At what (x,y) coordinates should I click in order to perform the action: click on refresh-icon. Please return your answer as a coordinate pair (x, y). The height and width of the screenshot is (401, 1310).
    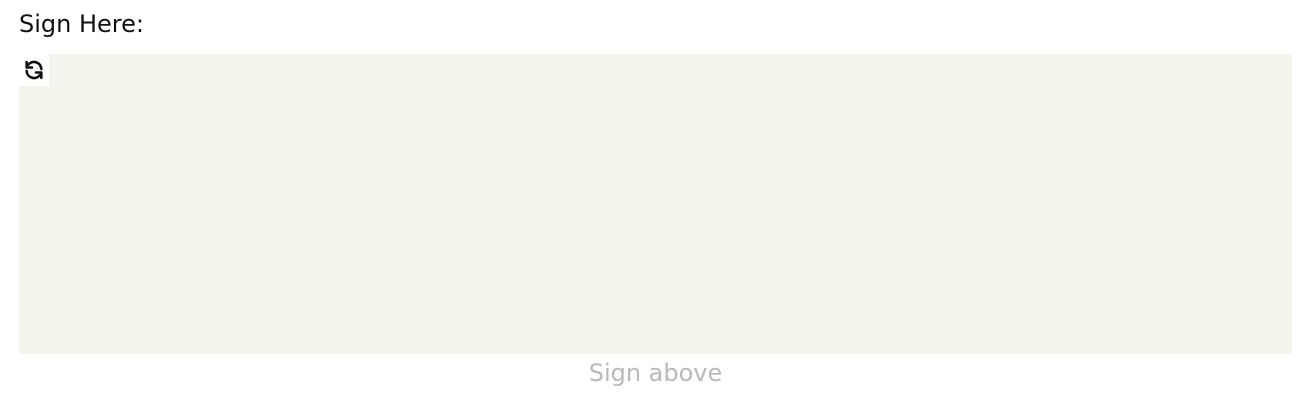
    Looking at the image, I should click on (34, 70).